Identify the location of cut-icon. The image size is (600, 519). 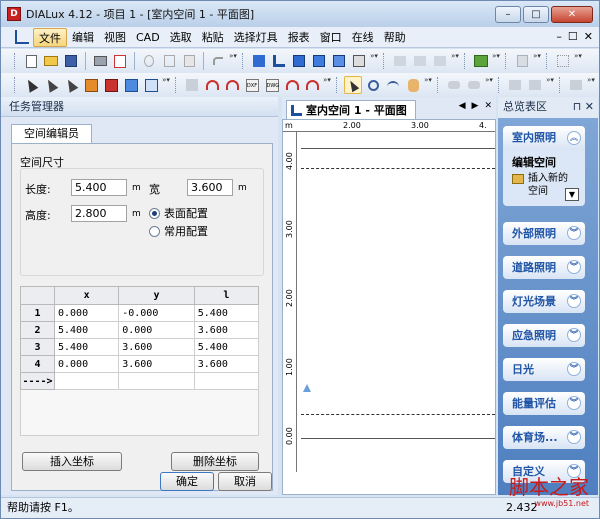
(149, 61).